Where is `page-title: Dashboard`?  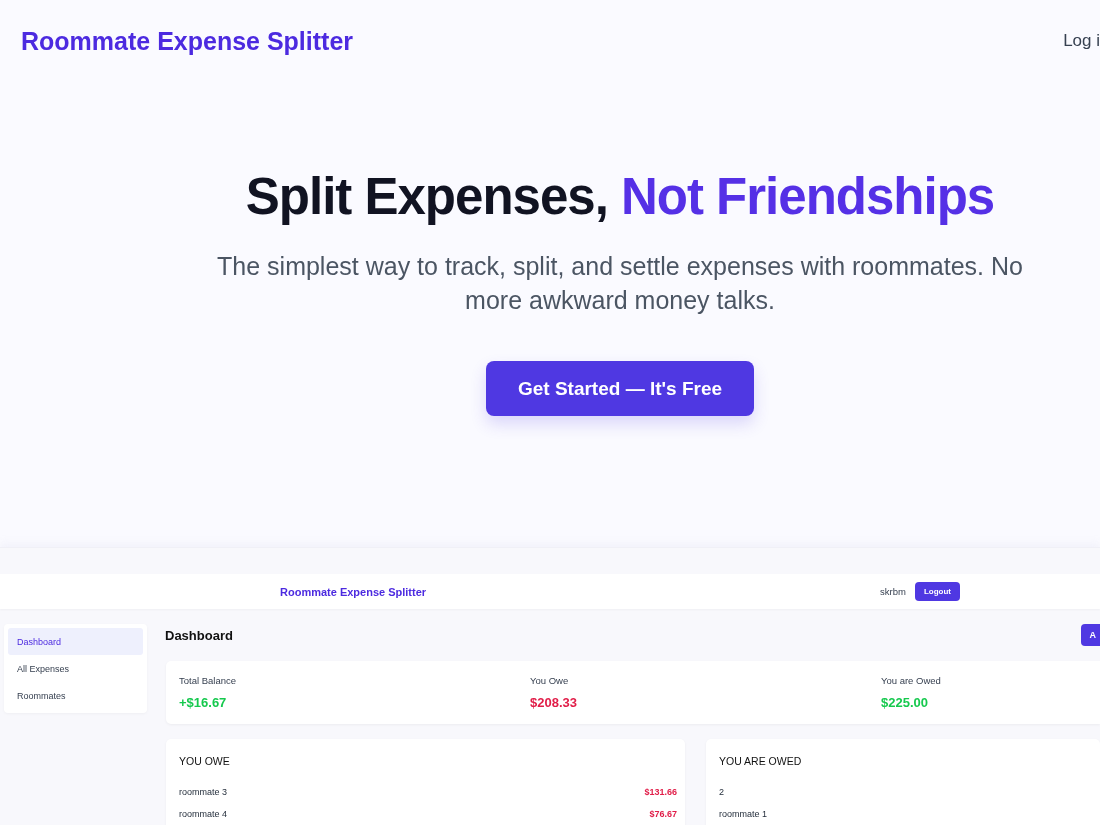
page-title: Dashboard is located at coordinates (199, 635).